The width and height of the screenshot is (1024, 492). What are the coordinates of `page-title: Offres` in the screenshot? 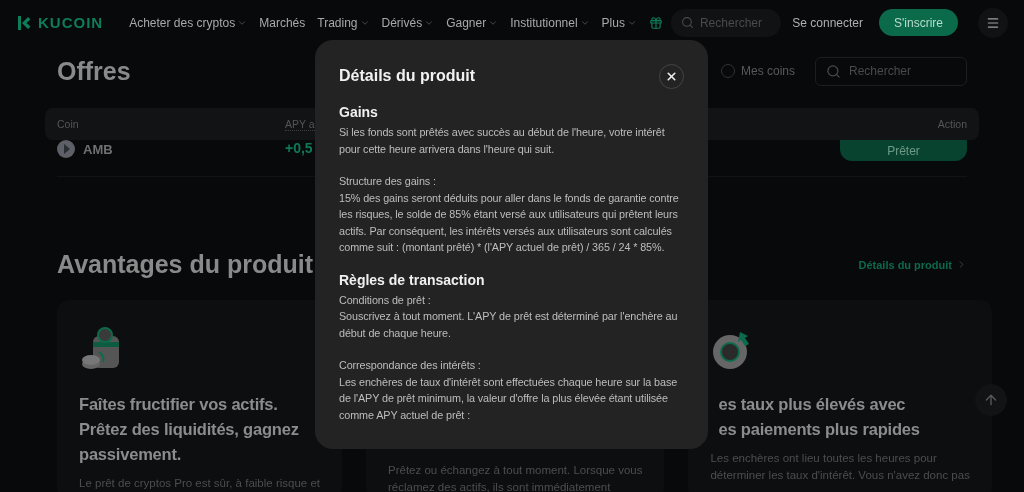 It's located at (94, 71).